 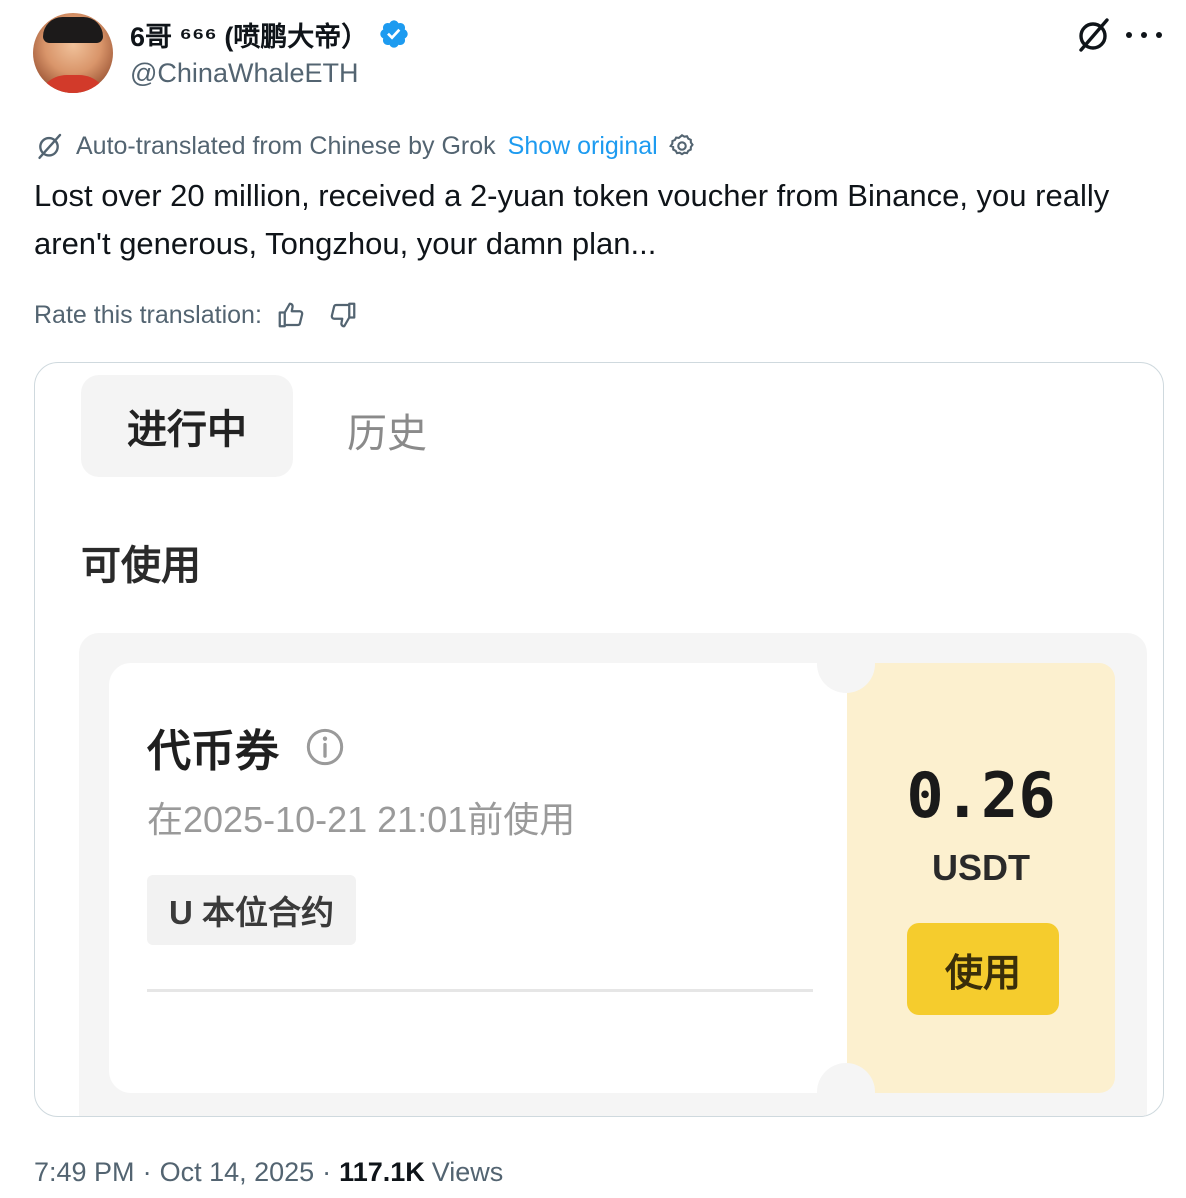 What do you see at coordinates (286, 145) in the screenshot?
I see `auto-translated-label: Auto-translated from Chinese by Grok` at bounding box center [286, 145].